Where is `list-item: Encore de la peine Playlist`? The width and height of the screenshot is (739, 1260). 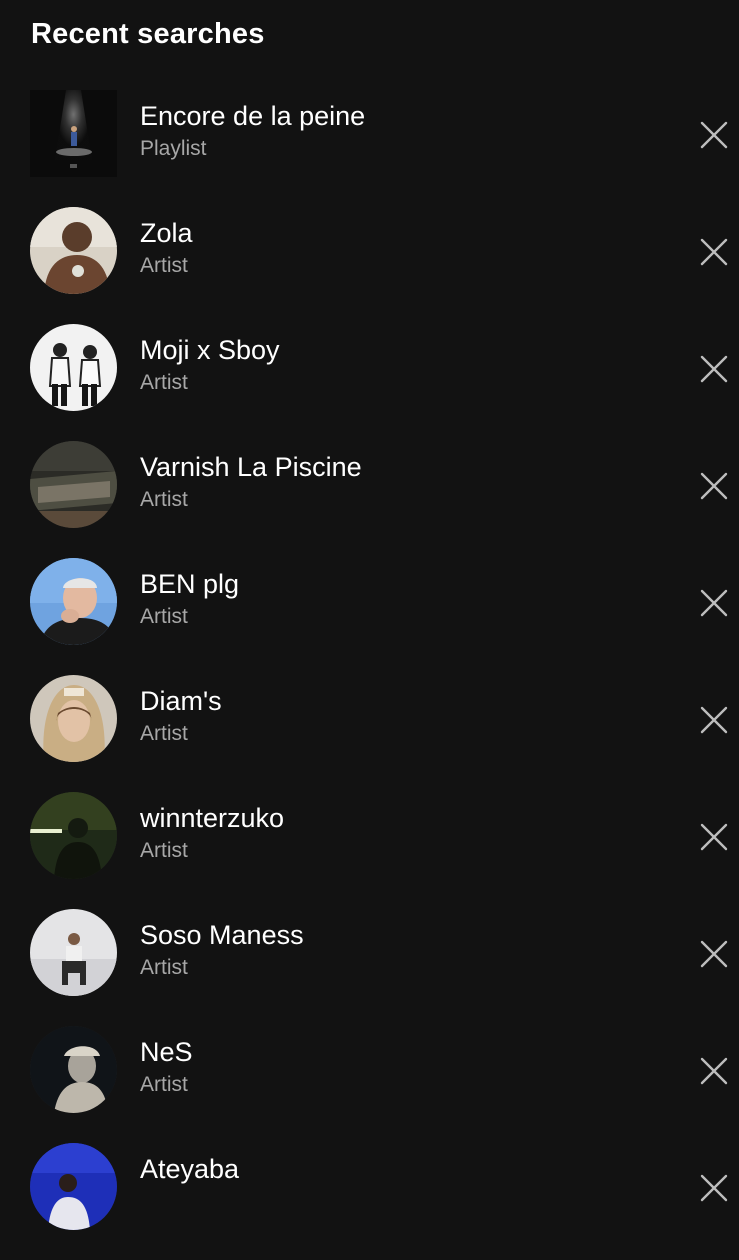 list-item: Encore de la peine Playlist is located at coordinates (369, 148).